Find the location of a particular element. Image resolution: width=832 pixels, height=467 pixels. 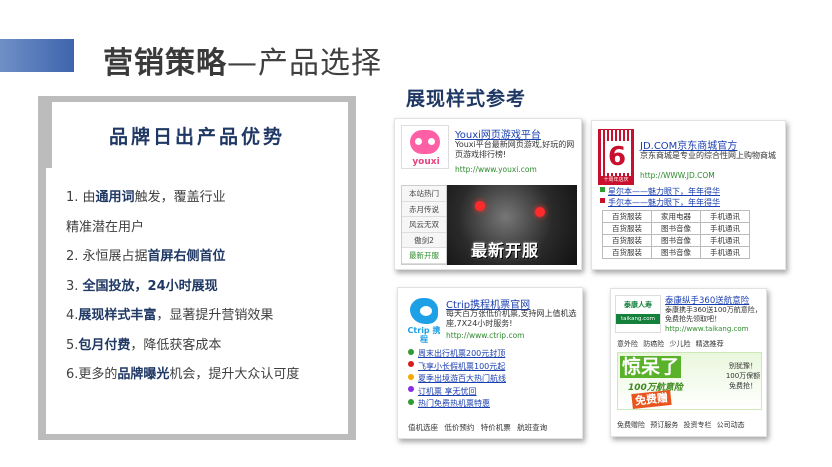

advantage-text: ，显著提升营销效果 is located at coordinates (215, 315).